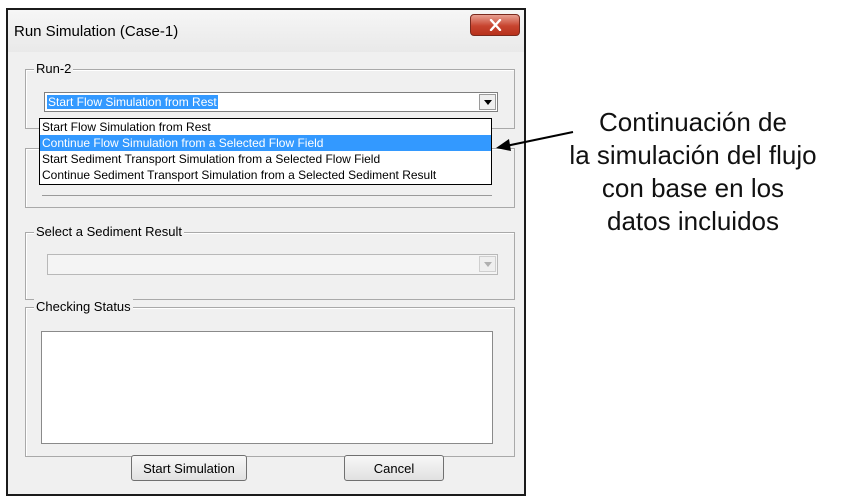  I want to click on annotation-line: Continuación de, so click(693, 122).